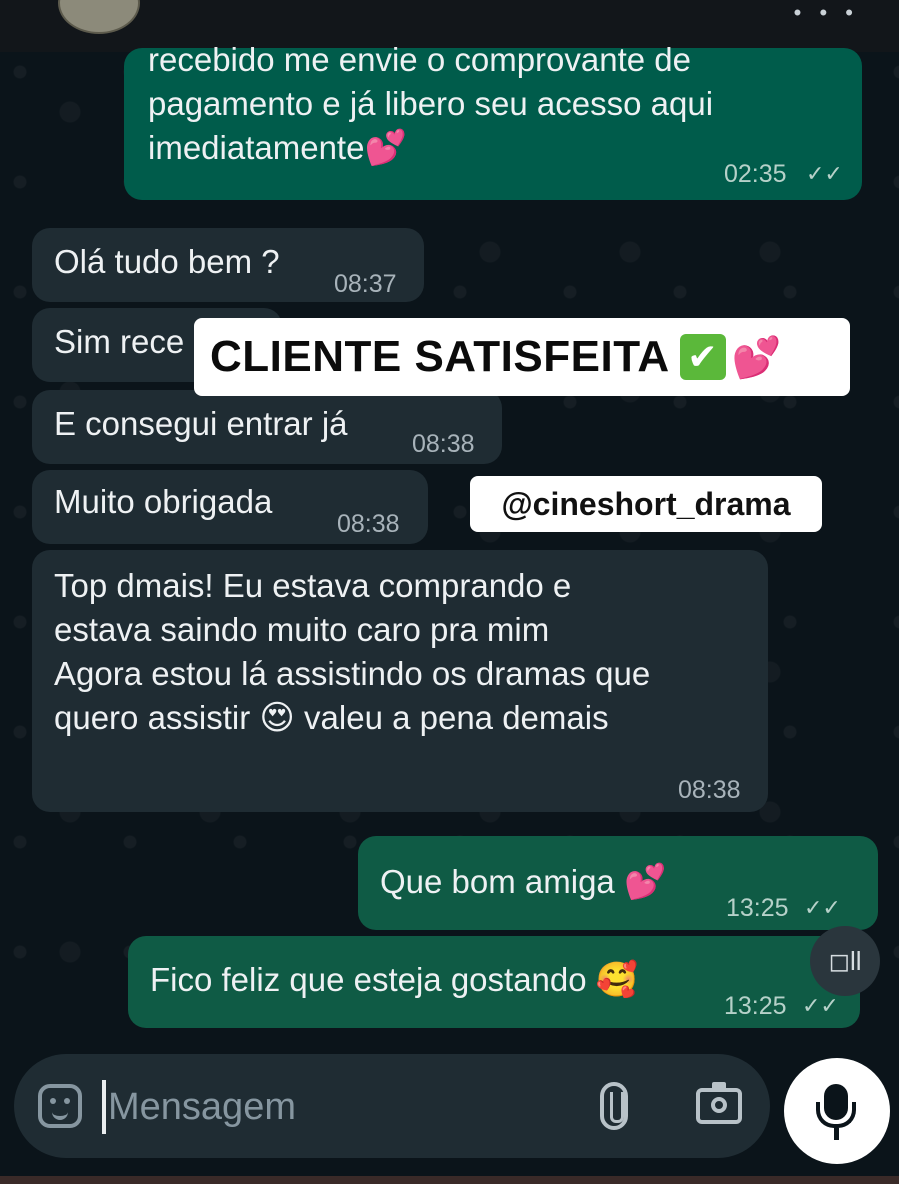 Image resolution: width=899 pixels, height=1184 pixels. I want to click on message-input-container, so click(392, 1106).